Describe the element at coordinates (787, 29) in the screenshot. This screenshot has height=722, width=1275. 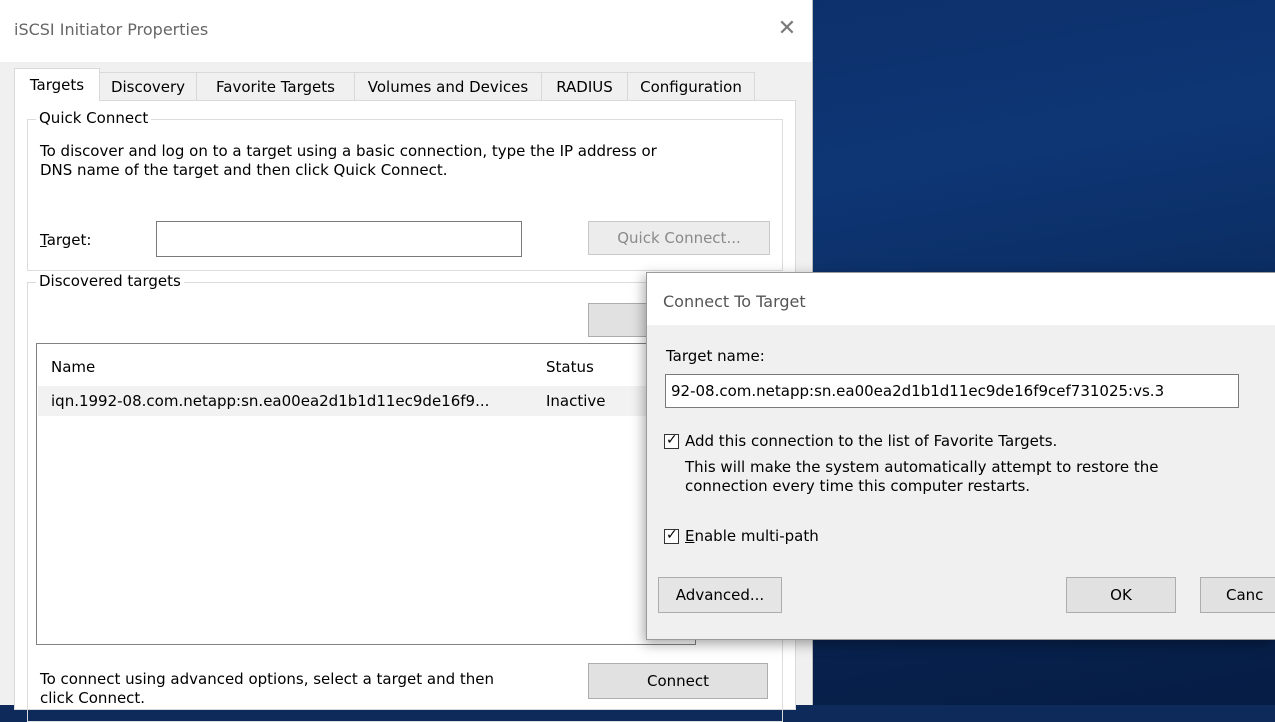
I see `close-icon: ✕` at that location.